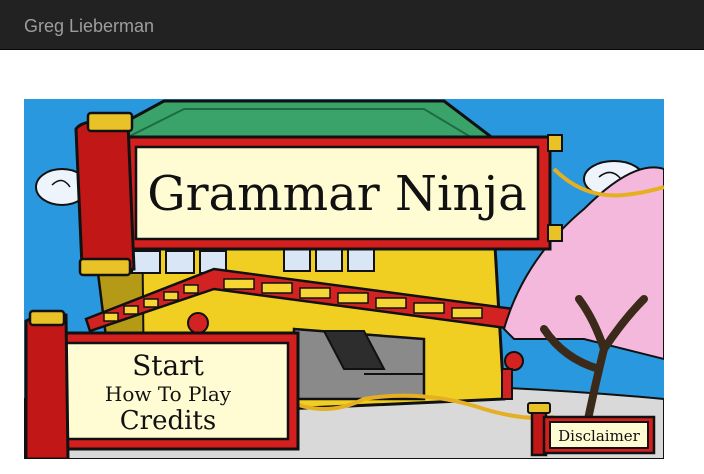  Describe the element at coordinates (599, 436) in the screenshot. I see `disclaimer-button: Disclaimer` at that location.